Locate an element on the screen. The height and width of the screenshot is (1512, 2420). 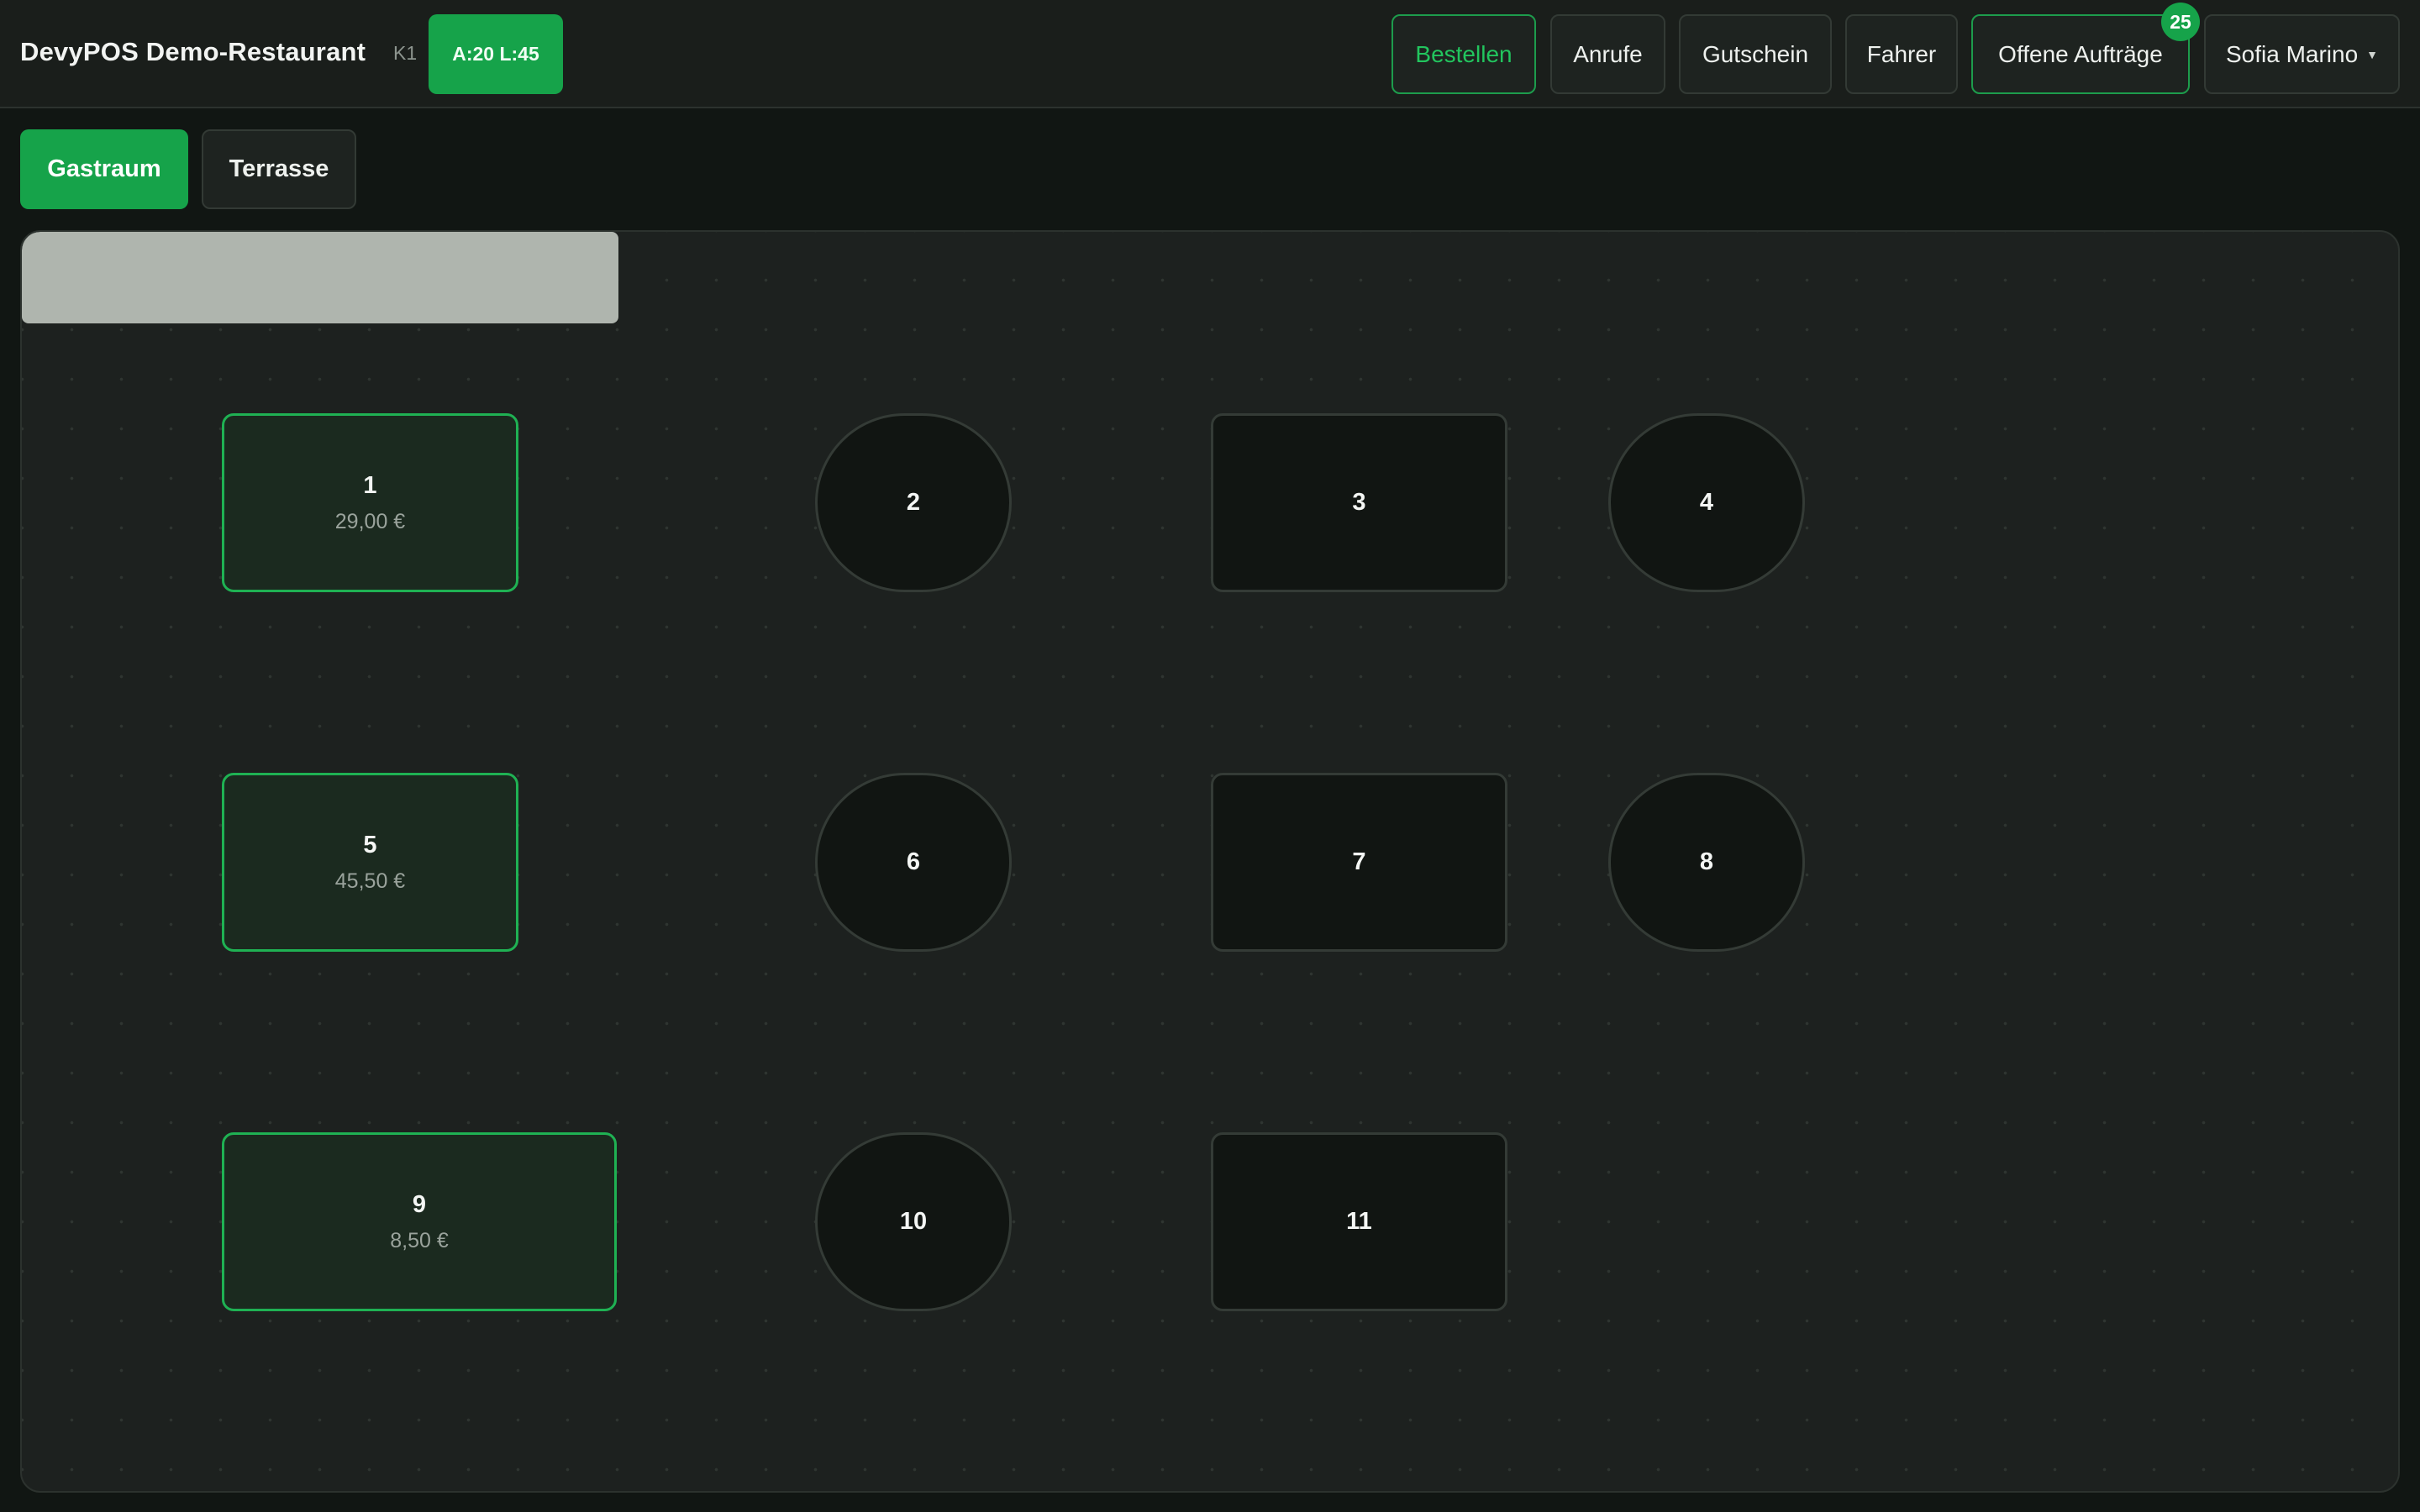
table-number: 3 is located at coordinates (1359, 502).